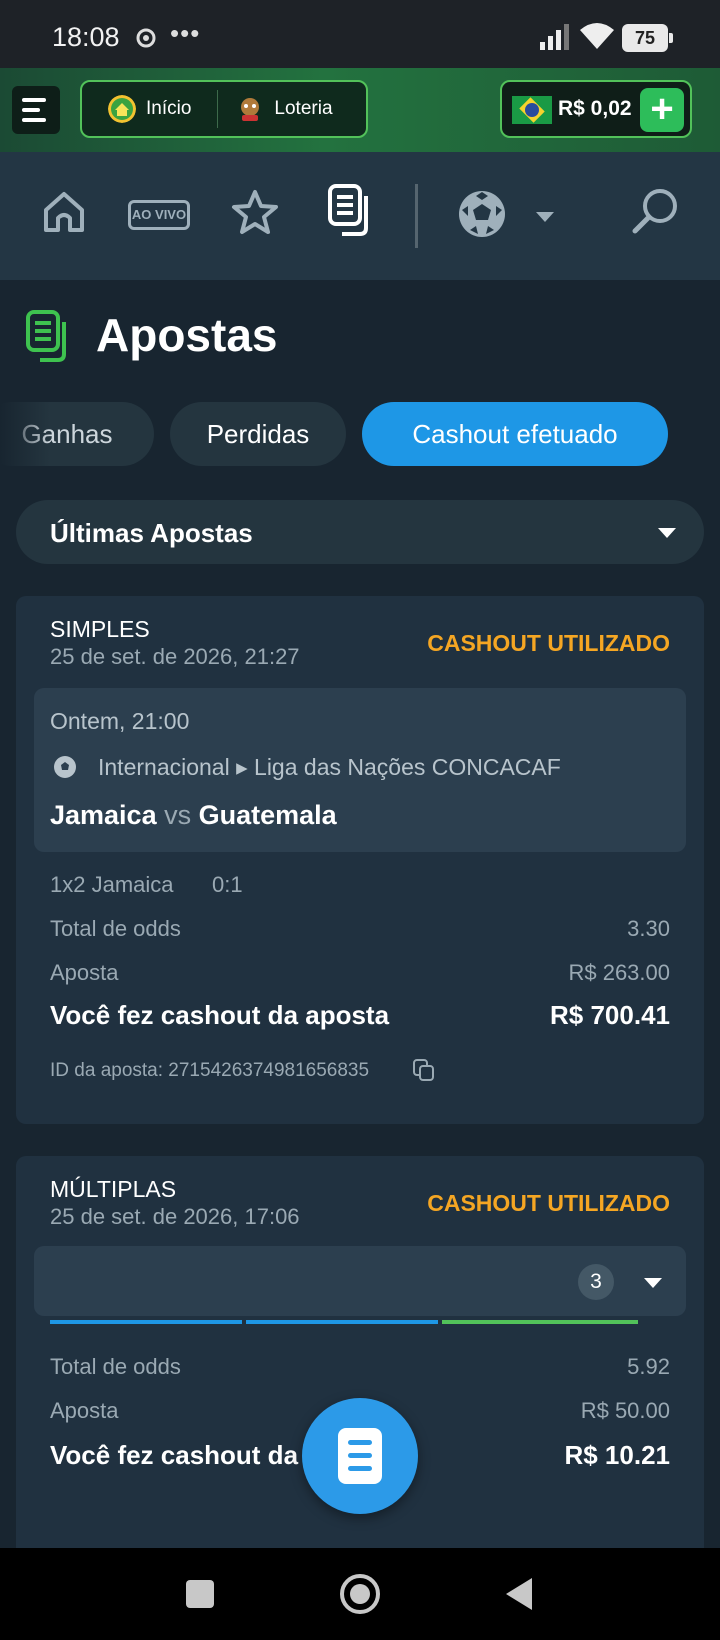  What do you see at coordinates (519, 1594) in the screenshot?
I see `back-button` at bounding box center [519, 1594].